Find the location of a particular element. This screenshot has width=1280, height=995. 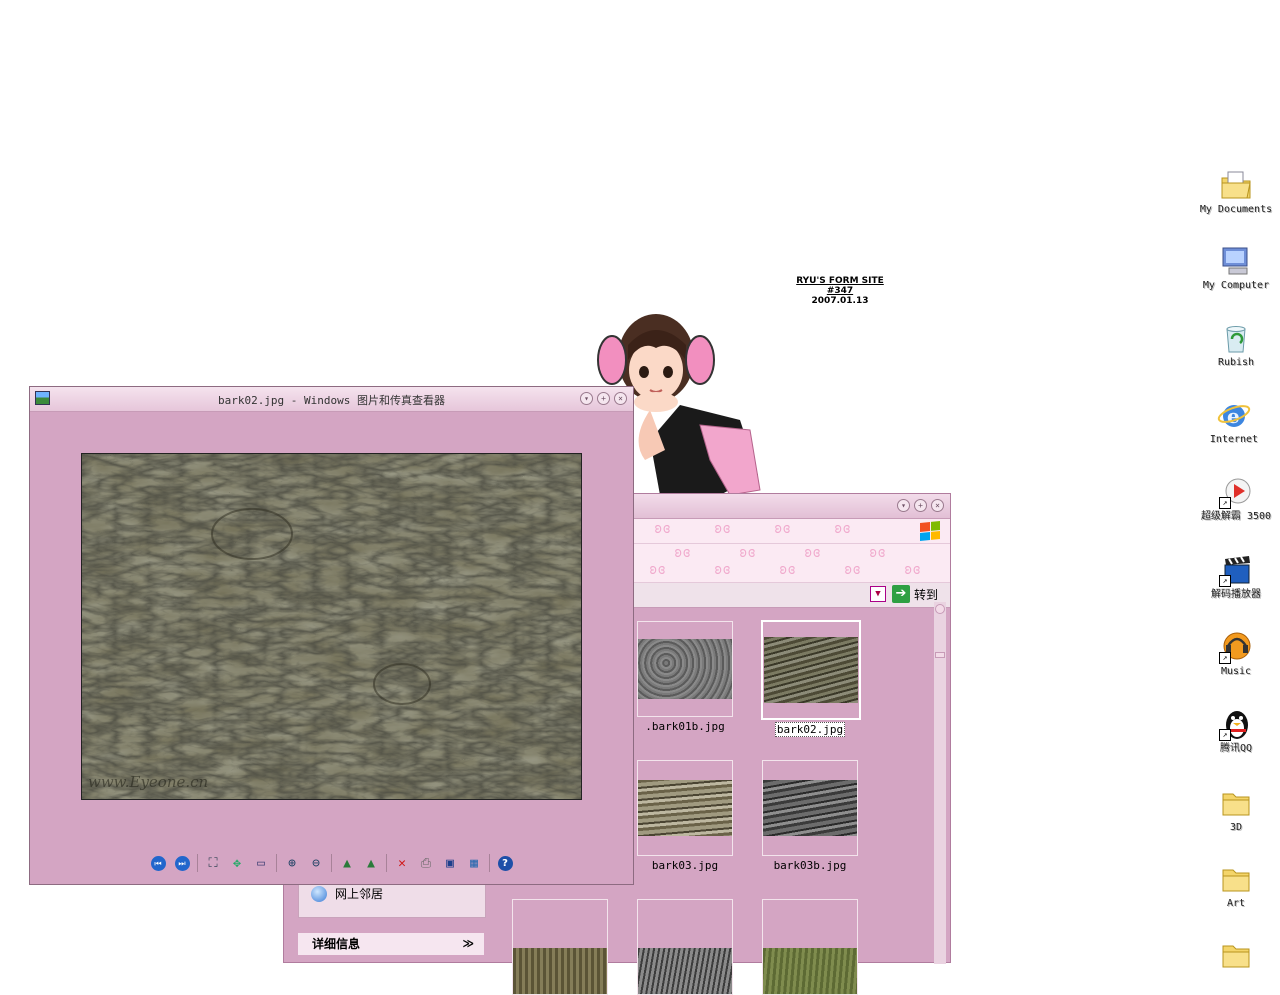

scrollbar-thumb is located at coordinates (940, 655).